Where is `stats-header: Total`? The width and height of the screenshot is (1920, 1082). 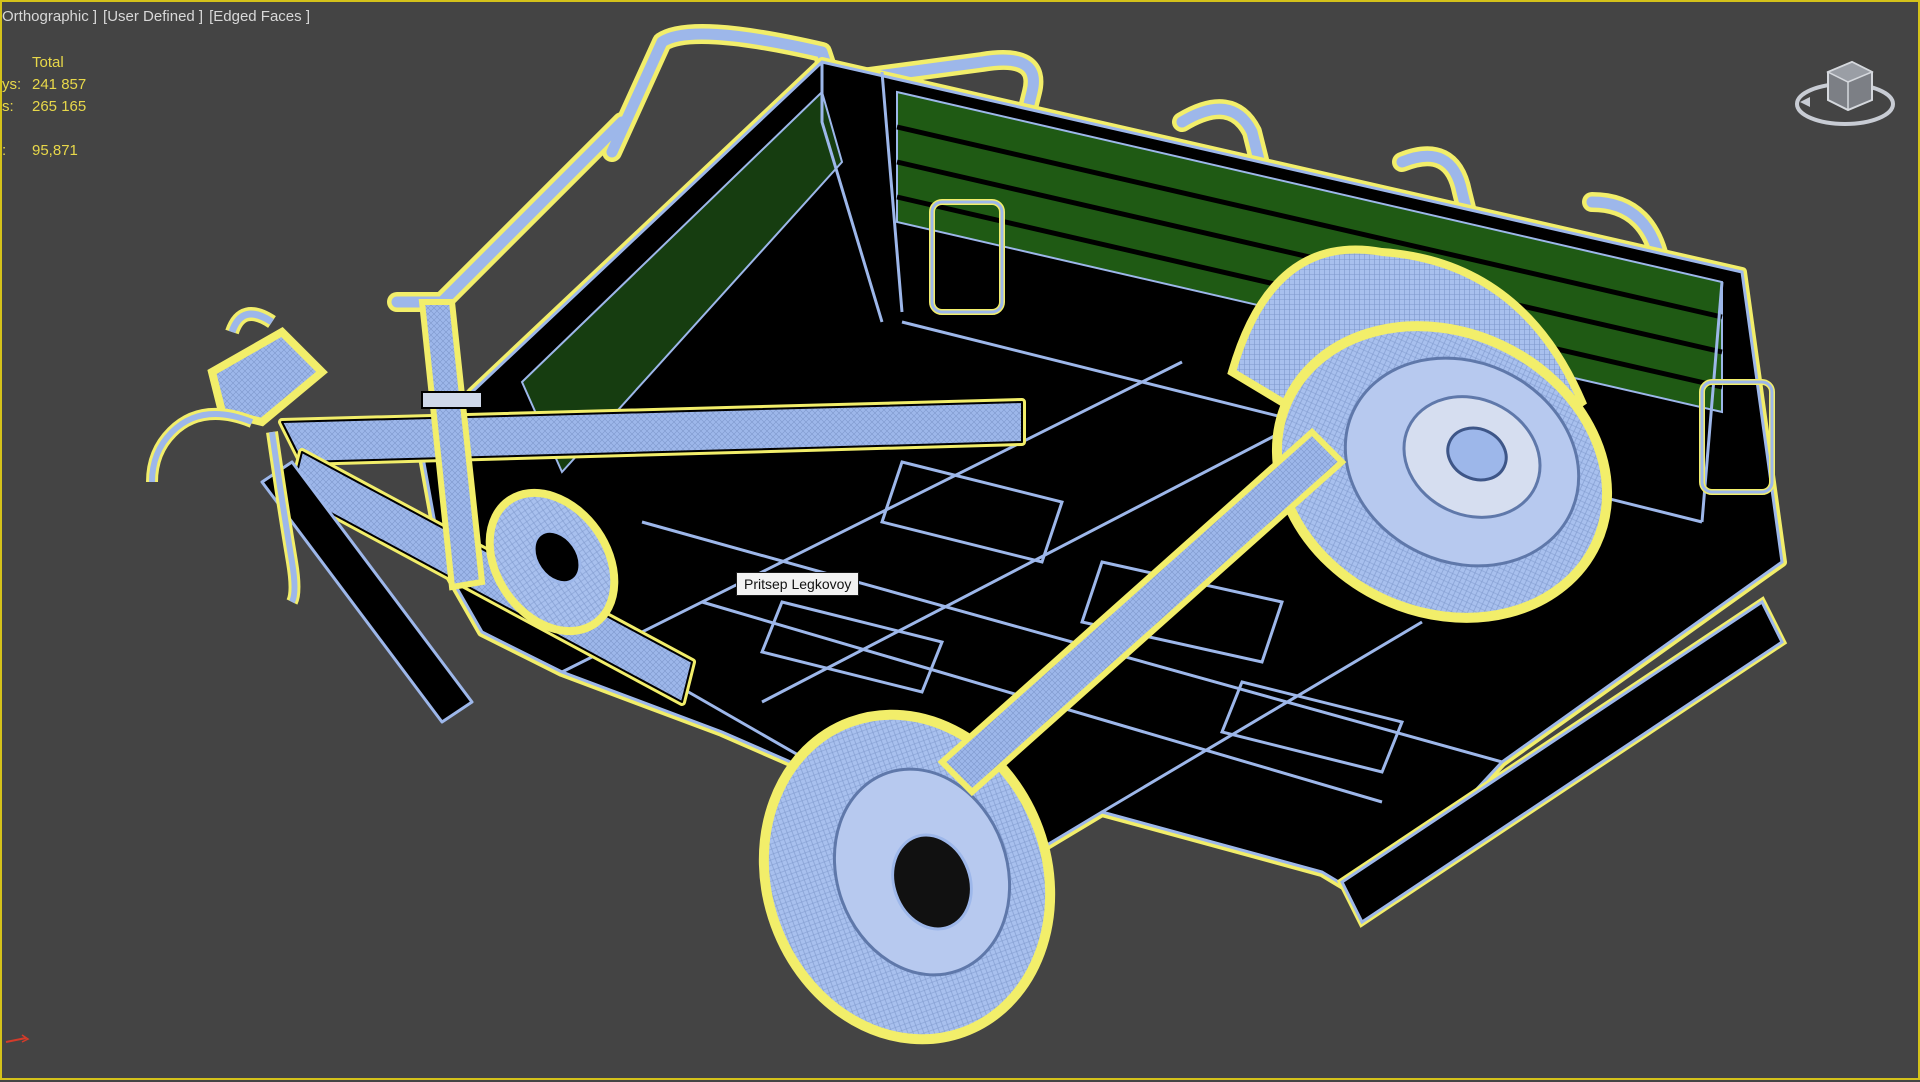
stats-header: Total is located at coordinates (48, 62).